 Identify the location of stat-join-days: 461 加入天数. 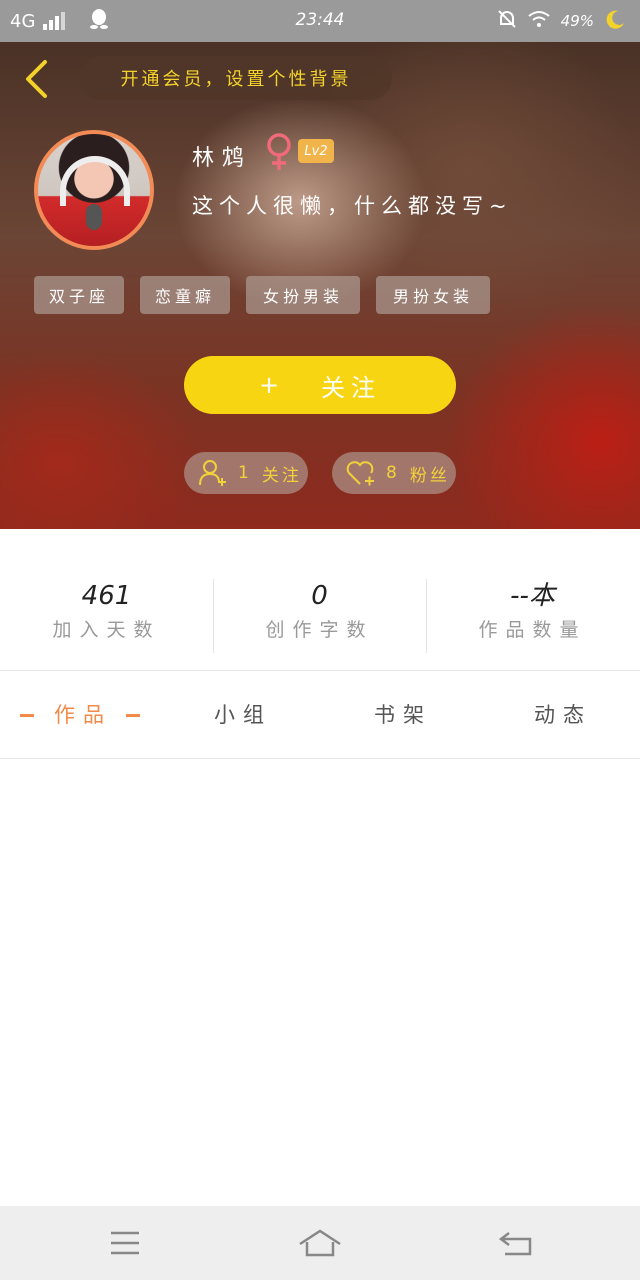
(106, 610).